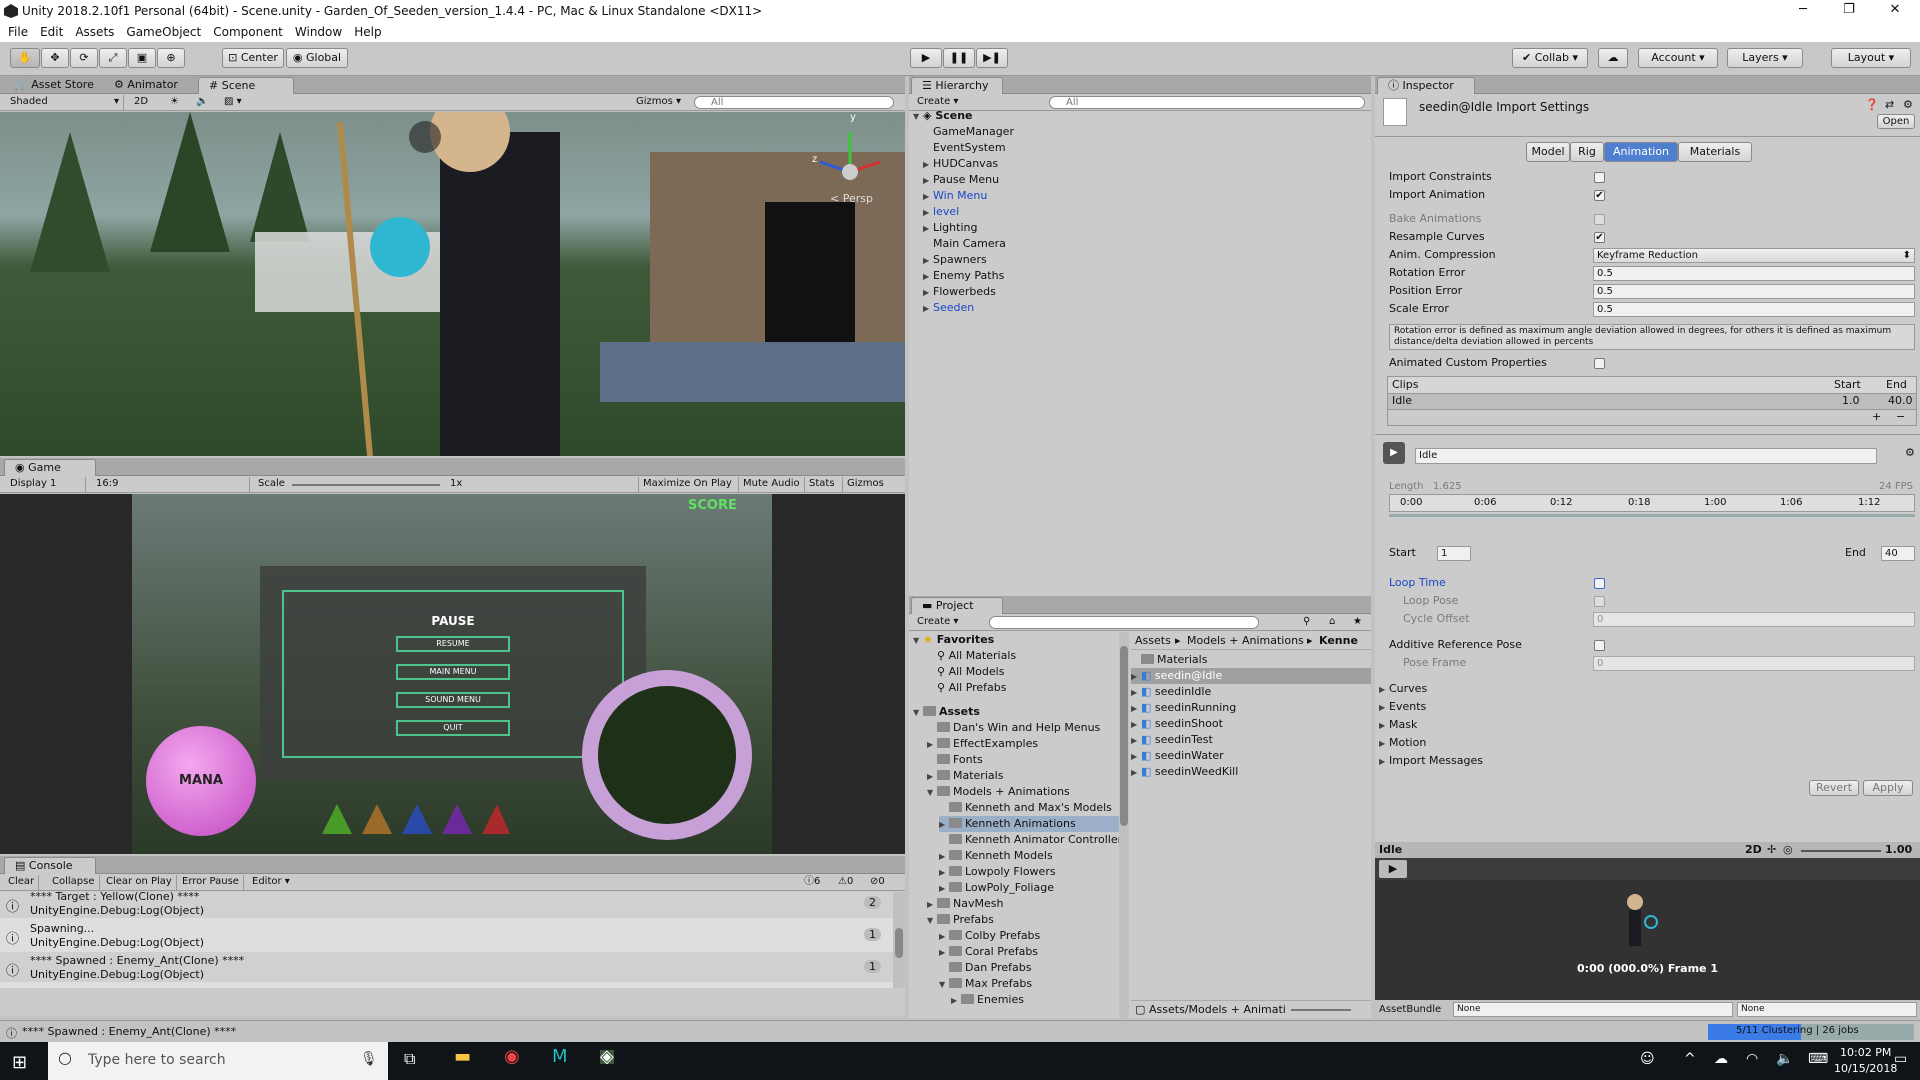 This screenshot has height=1080, width=1920. I want to click on start-input: 1, so click(1454, 553).